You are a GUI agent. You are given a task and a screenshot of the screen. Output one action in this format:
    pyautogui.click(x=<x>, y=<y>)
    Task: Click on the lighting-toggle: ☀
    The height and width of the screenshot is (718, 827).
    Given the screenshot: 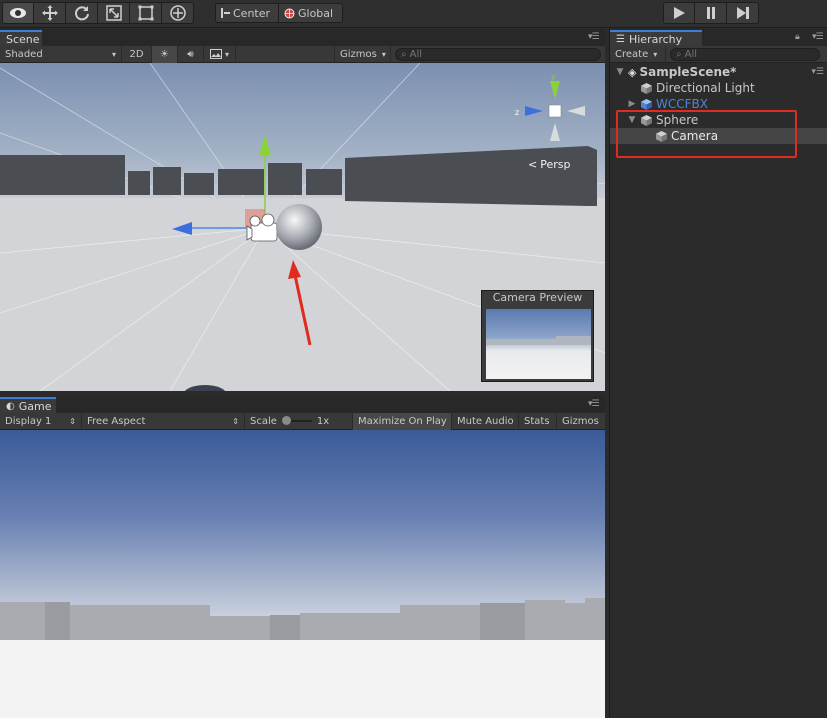 What is the action you would take?
    pyautogui.click(x=165, y=54)
    